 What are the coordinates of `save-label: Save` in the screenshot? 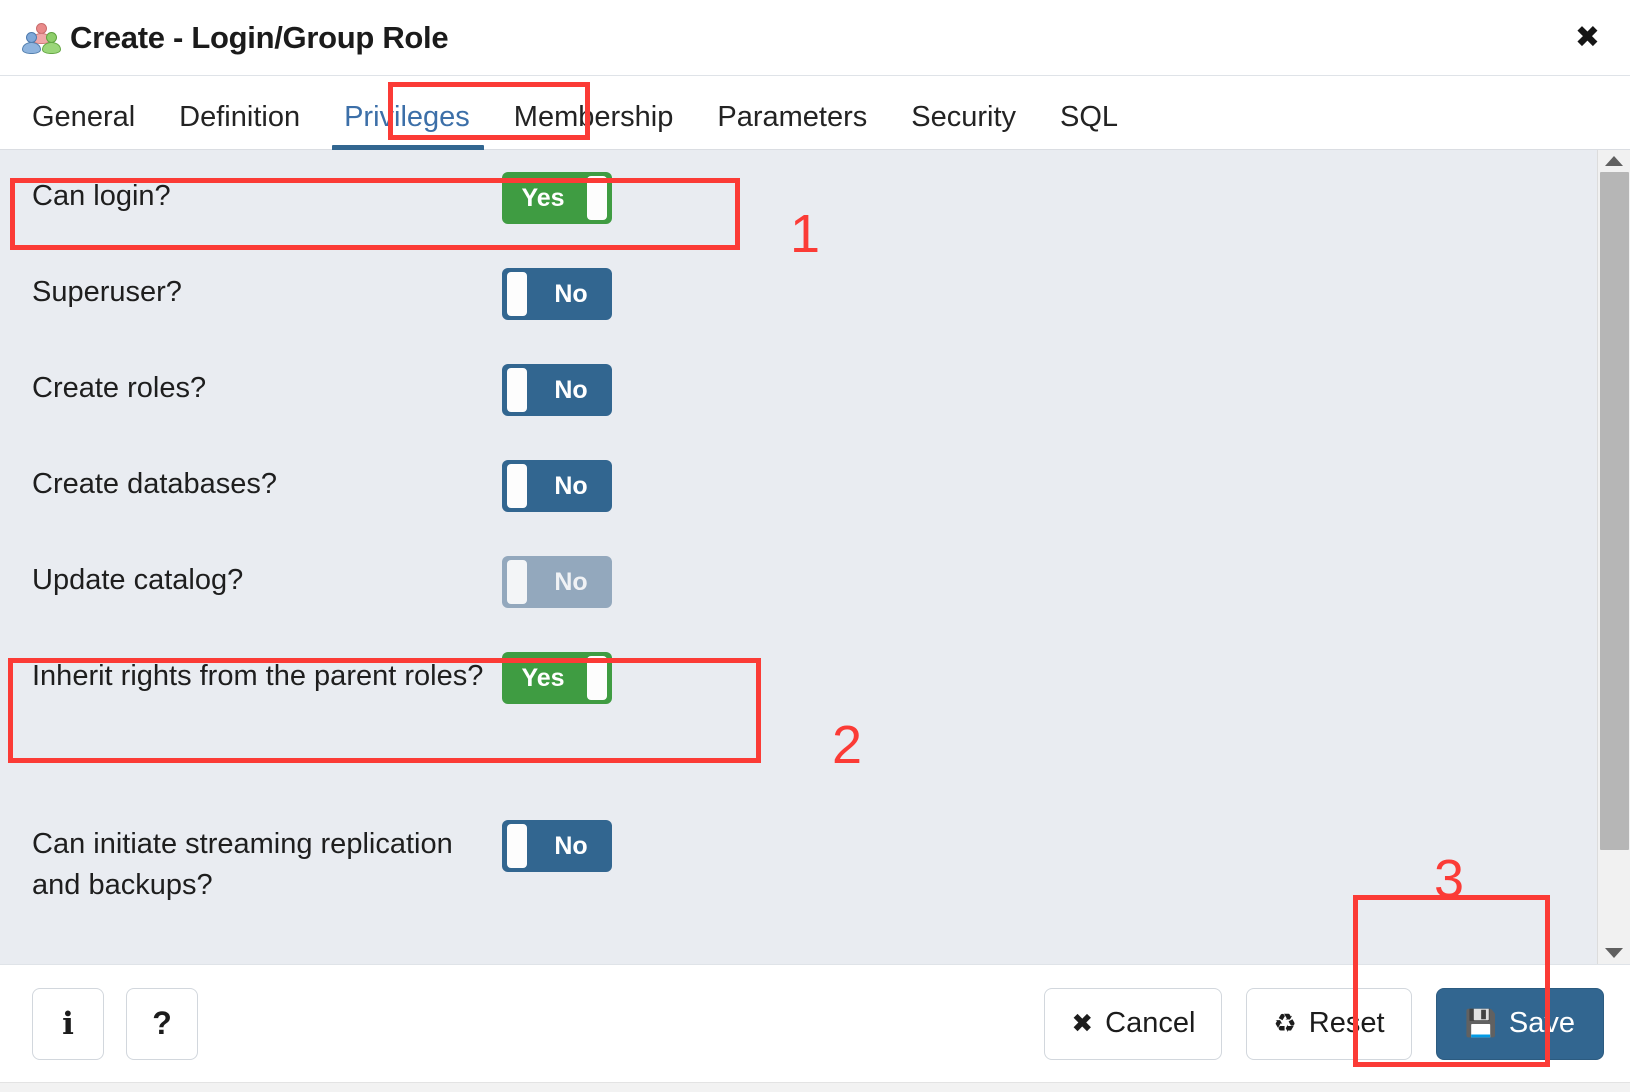 It's located at (1541, 1023).